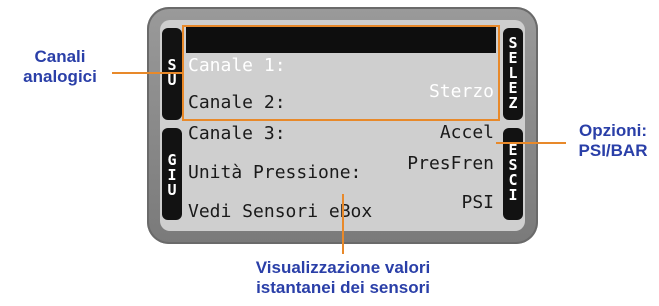 The image size is (659, 306). Describe the element at coordinates (343, 224) in the screenshot. I see `sensors-leader-line` at that location.